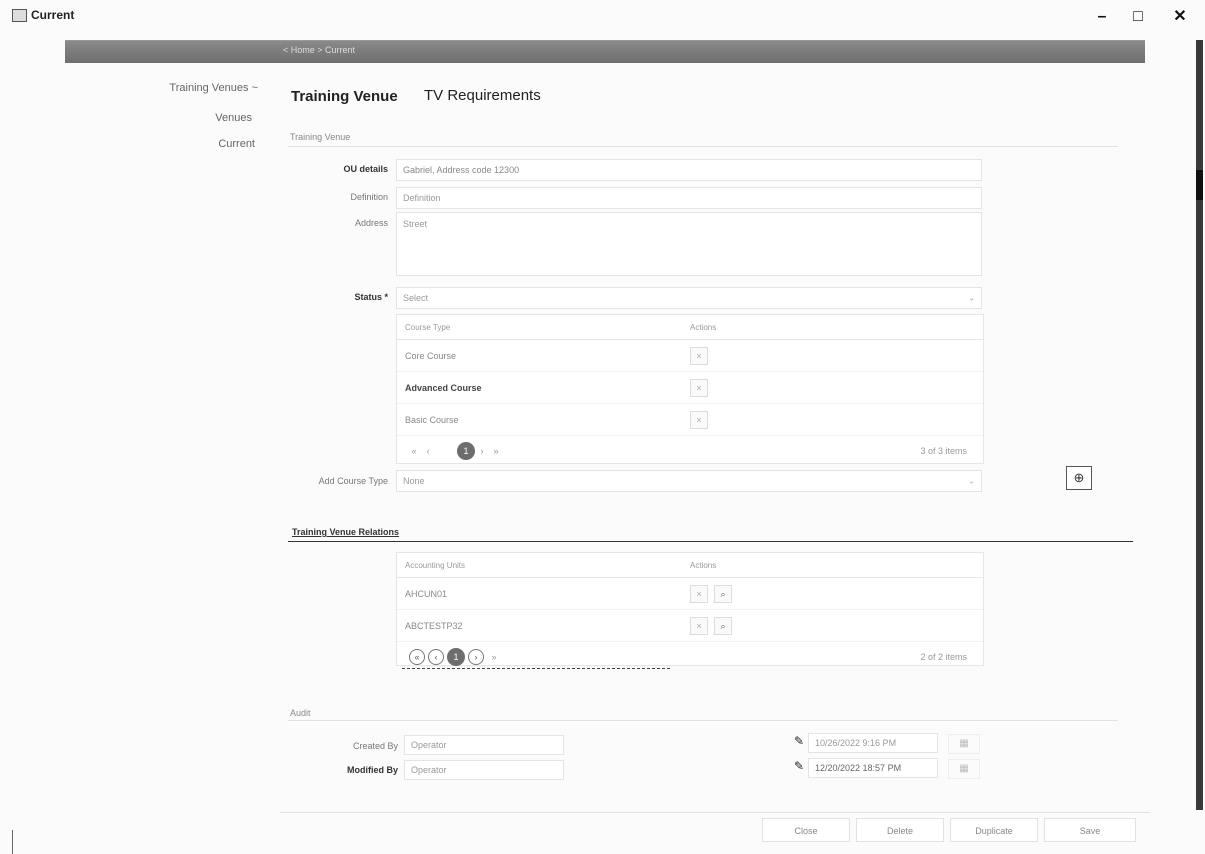 The image size is (1205, 854). What do you see at coordinates (319, 50) in the screenshot?
I see `breadcrumb: < Home > Current` at bounding box center [319, 50].